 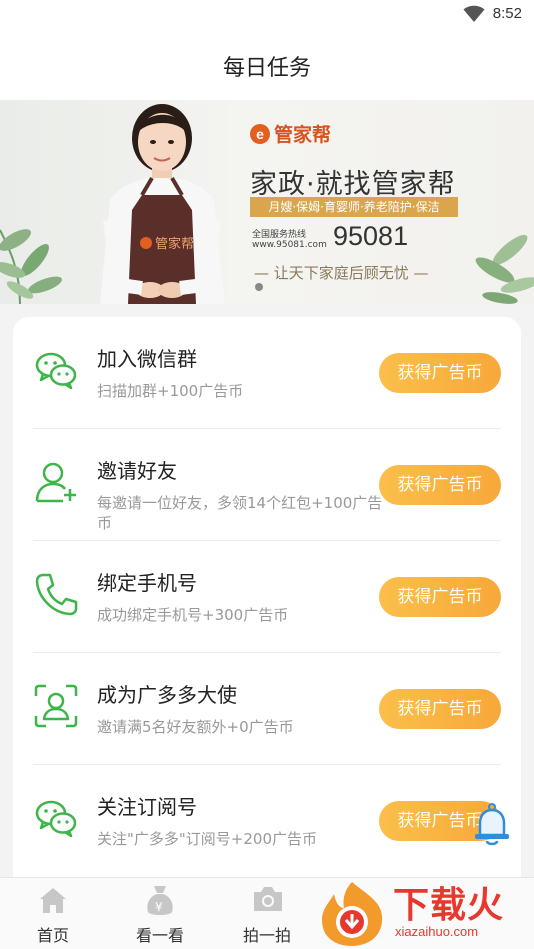 I want to click on task-item-become-ambassador: 成为广多多大使 邀请满5名好友额外+0广告币 获得广告币, so click(x=267, y=709).